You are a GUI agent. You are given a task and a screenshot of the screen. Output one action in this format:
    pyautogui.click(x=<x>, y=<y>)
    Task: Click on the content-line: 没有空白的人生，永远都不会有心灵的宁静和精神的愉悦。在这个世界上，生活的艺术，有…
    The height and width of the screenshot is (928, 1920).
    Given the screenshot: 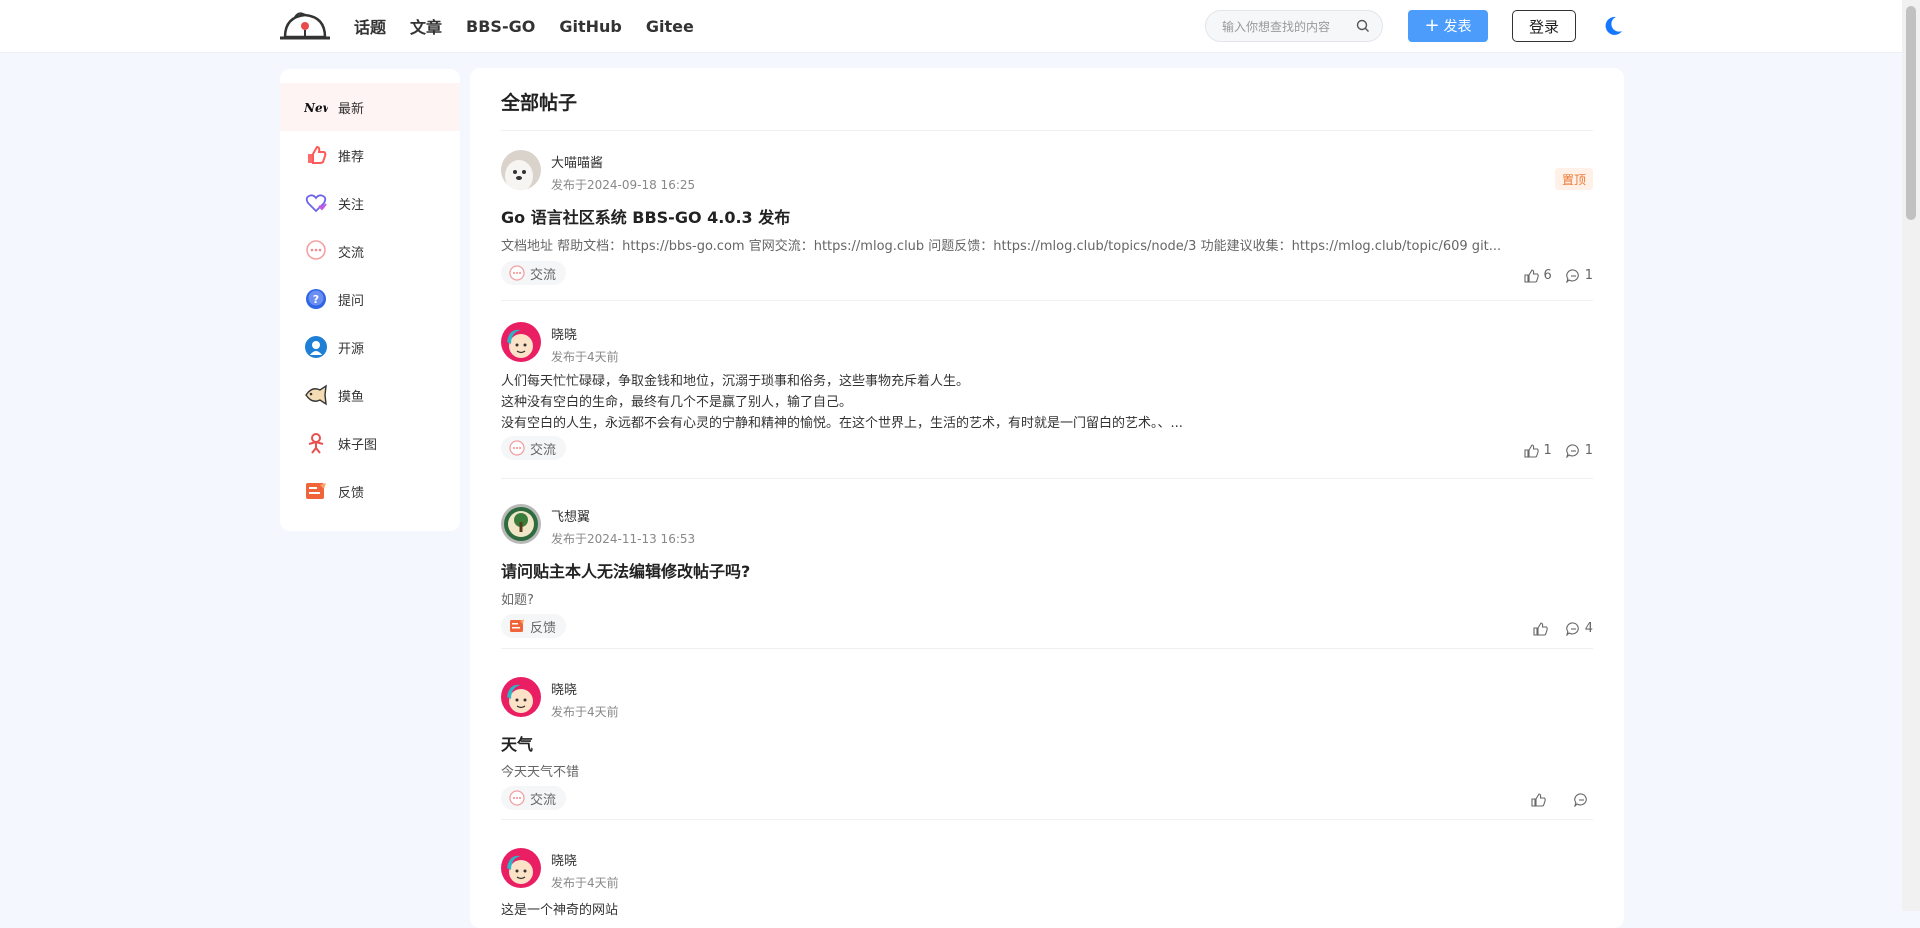 What is the action you would take?
    pyautogui.click(x=842, y=423)
    